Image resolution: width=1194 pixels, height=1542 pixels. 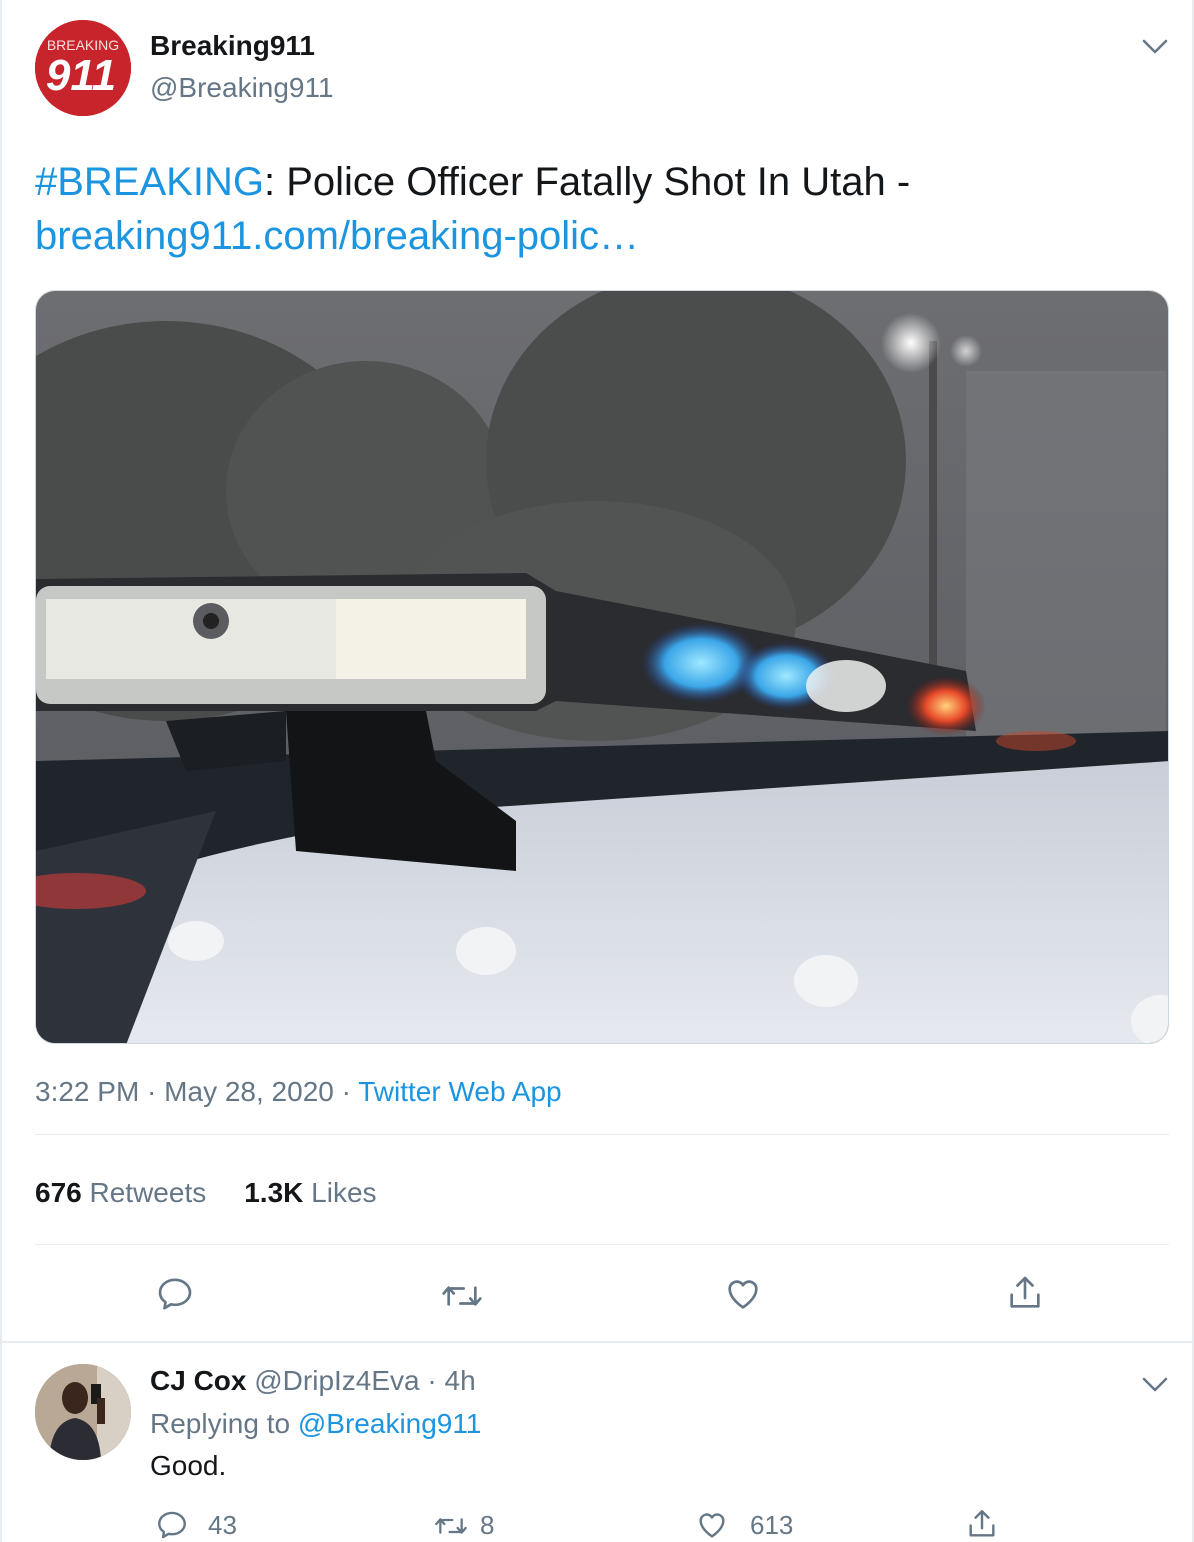 I want to click on likes-stat: 1.3K Likes, so click(x=310, y=1192).